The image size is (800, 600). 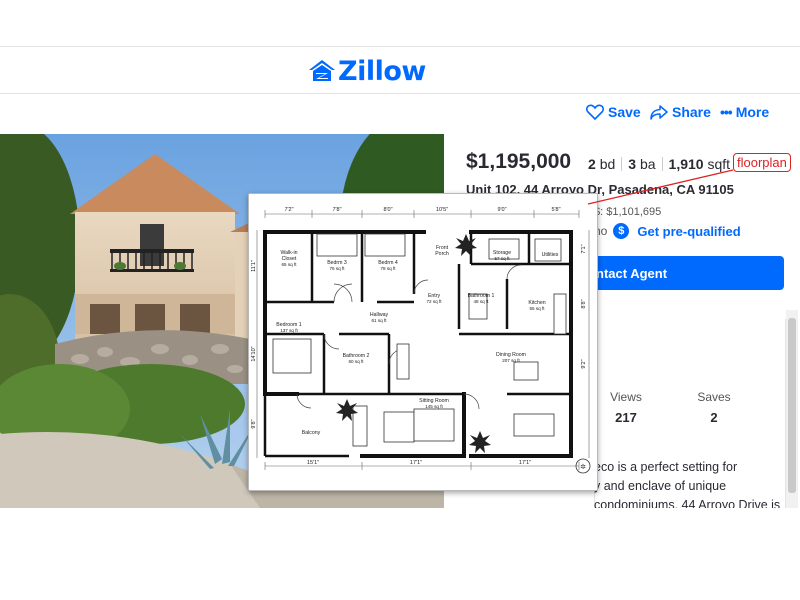 I want to click on heart-icon, so click(x=595, y=112).